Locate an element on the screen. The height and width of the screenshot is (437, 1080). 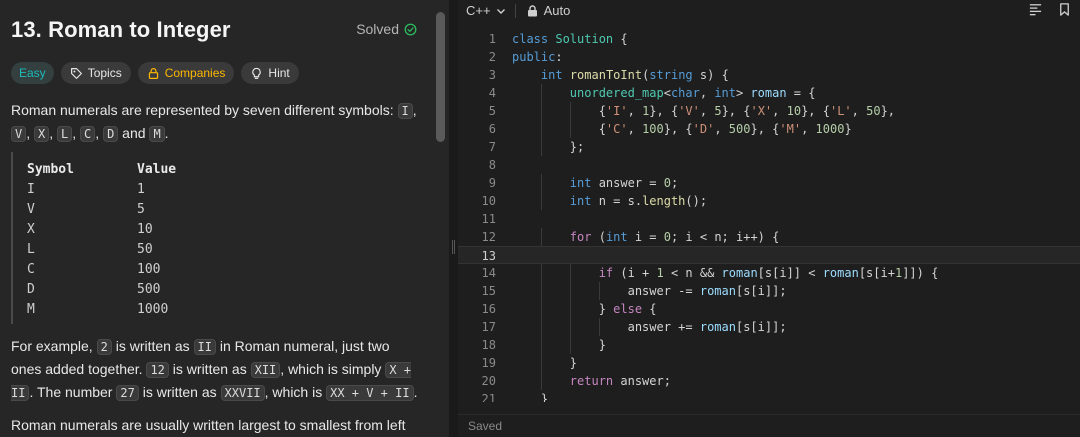
inline-code: X is located at coordinates (42, 134).